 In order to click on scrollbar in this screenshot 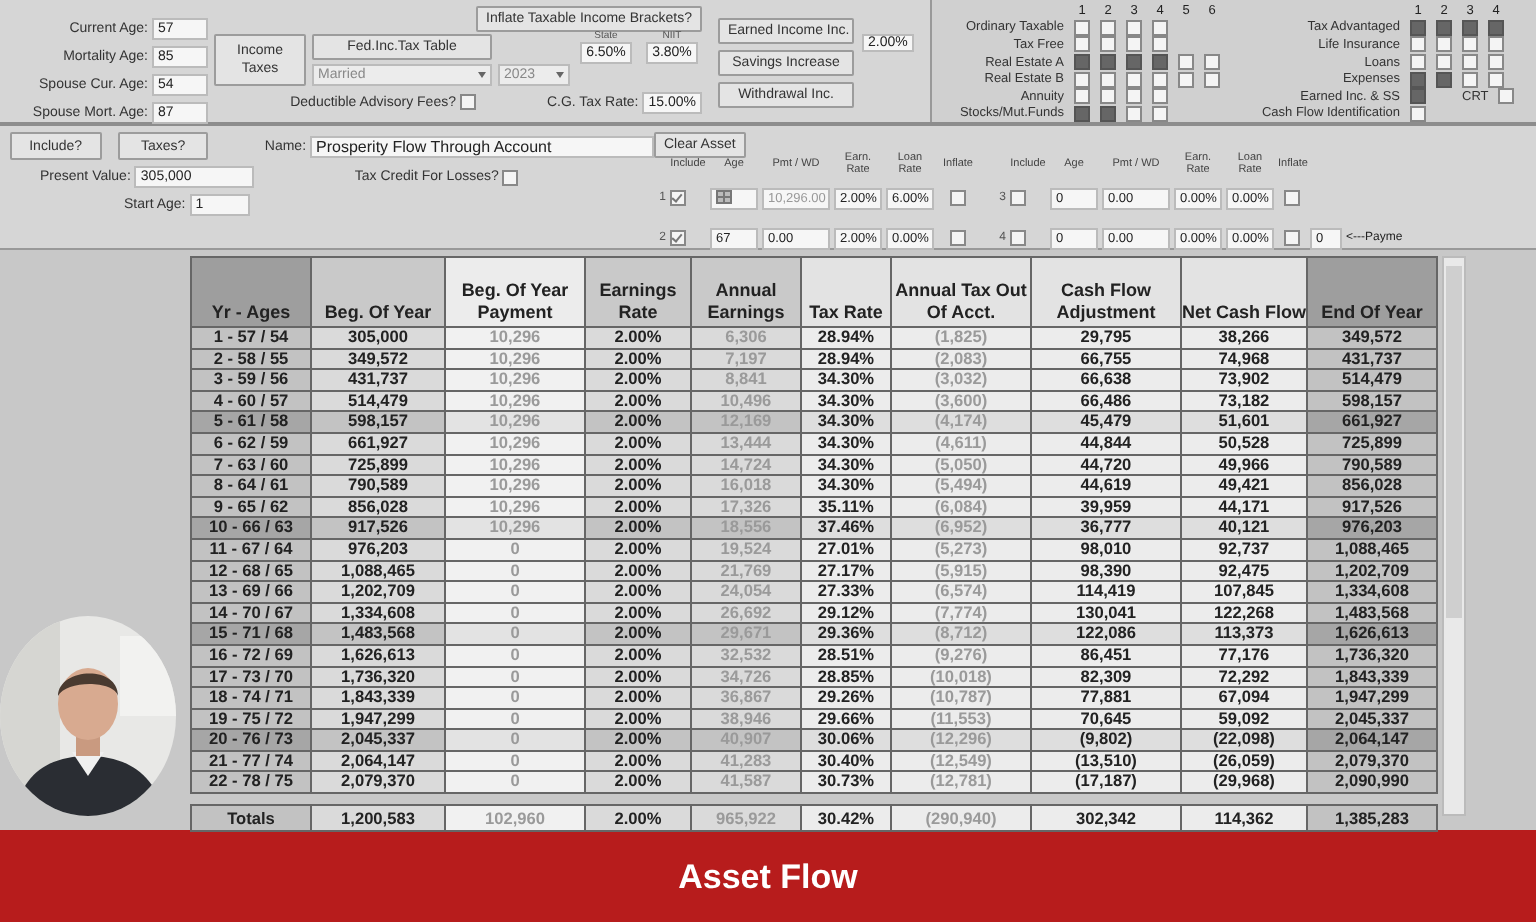, I will do `click(1454, 536)`.